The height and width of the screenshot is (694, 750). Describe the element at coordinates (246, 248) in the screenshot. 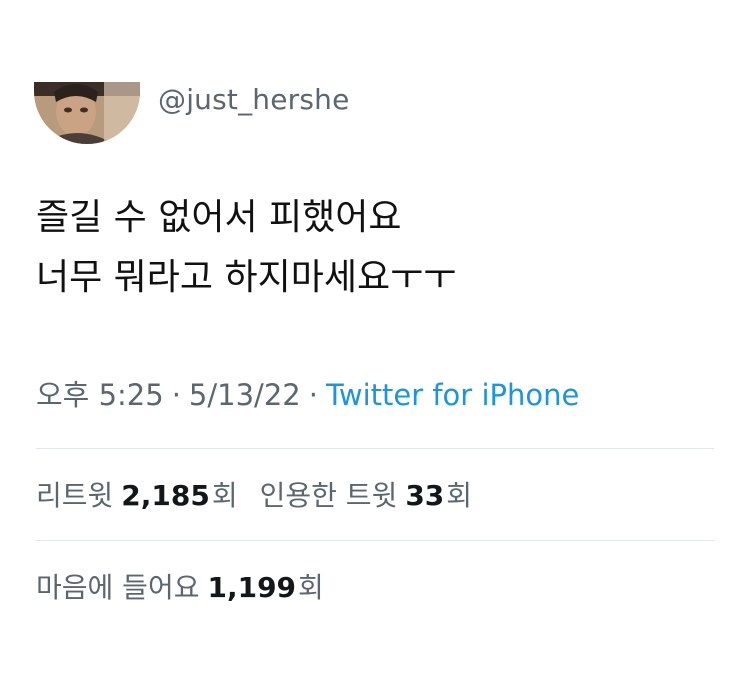

I see `tweet-text: 즐길 수 없어서 피했어요 너무 뭐라고 하지마세요ㅜㅜ` at that location.